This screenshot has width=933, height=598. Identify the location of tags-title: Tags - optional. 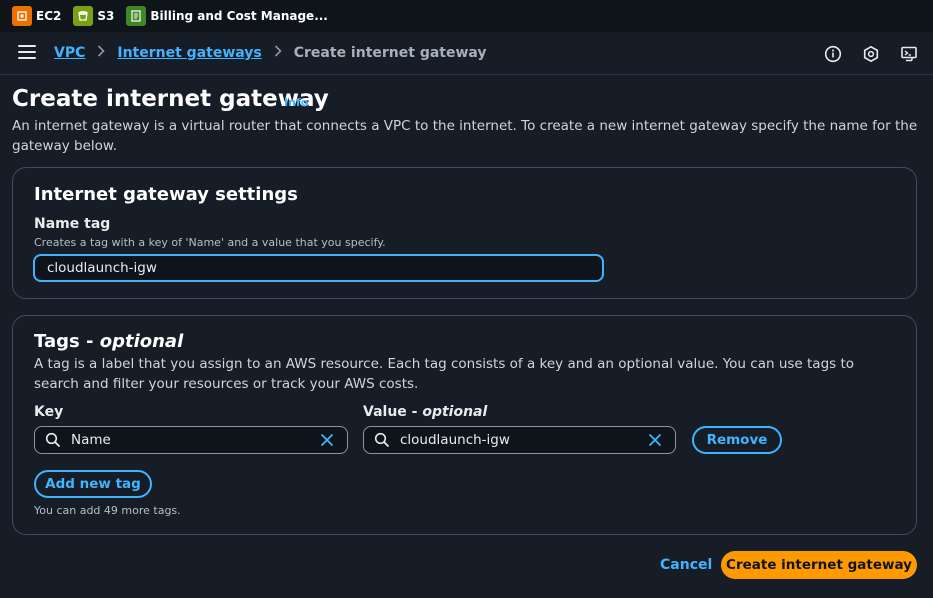
(108, 341).